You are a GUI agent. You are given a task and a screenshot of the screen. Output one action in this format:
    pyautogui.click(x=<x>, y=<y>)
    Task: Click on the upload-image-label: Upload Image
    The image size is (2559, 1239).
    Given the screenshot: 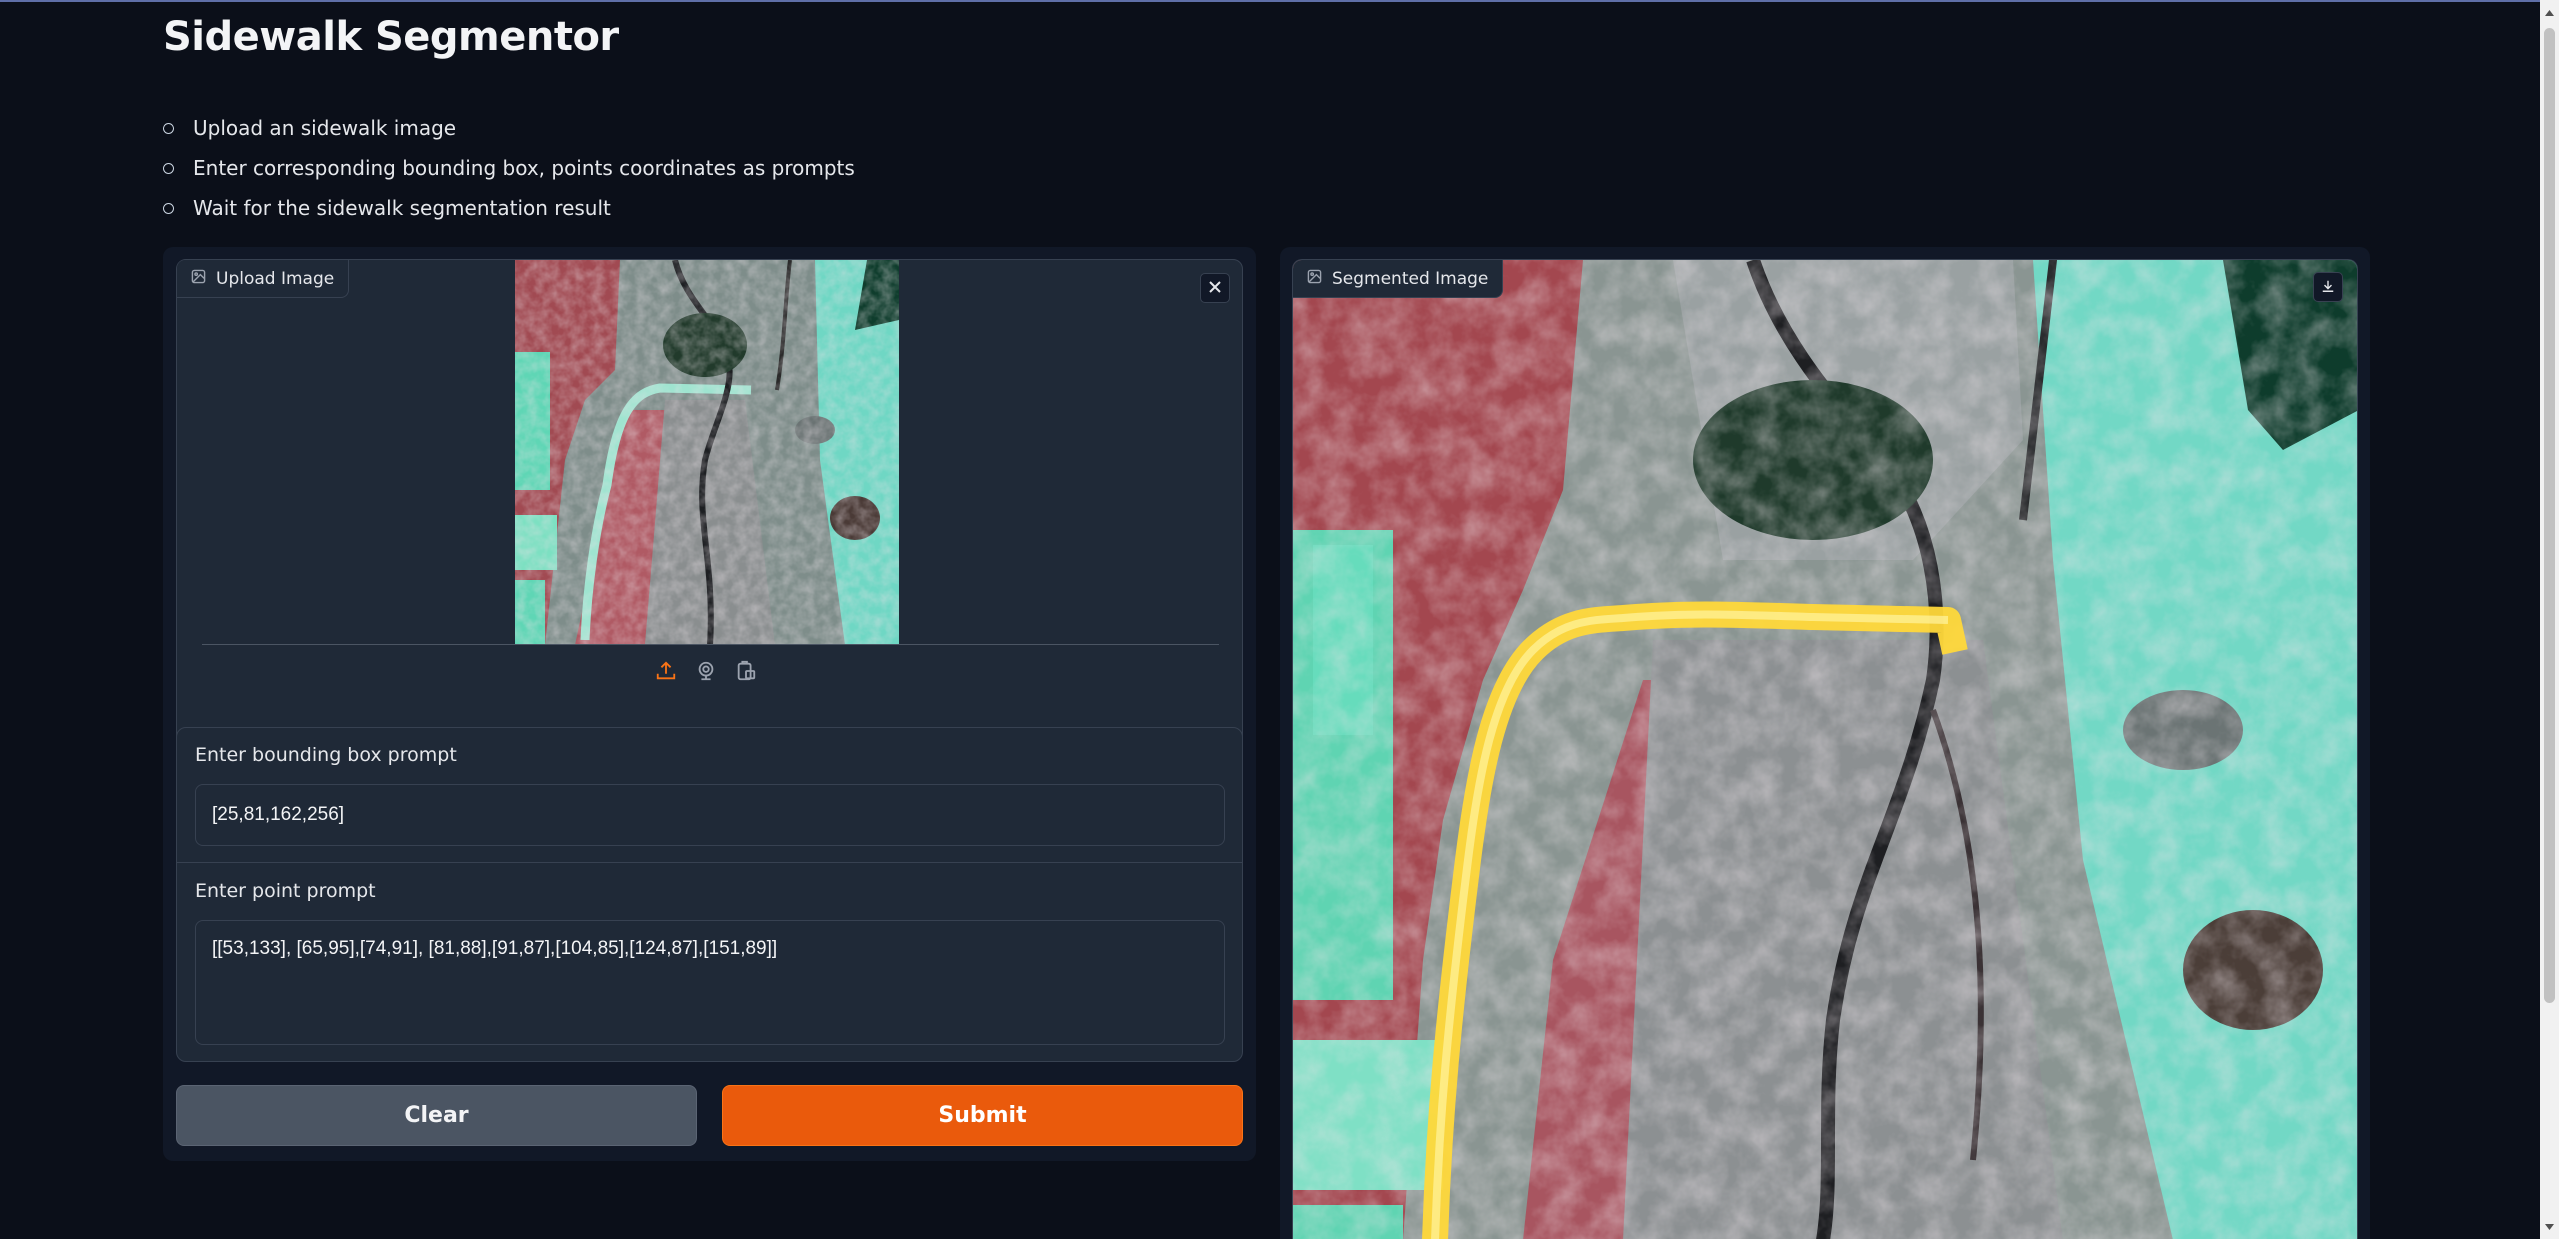 What is the action you would take?
    pyautogui.click(x=263, y=279)
    